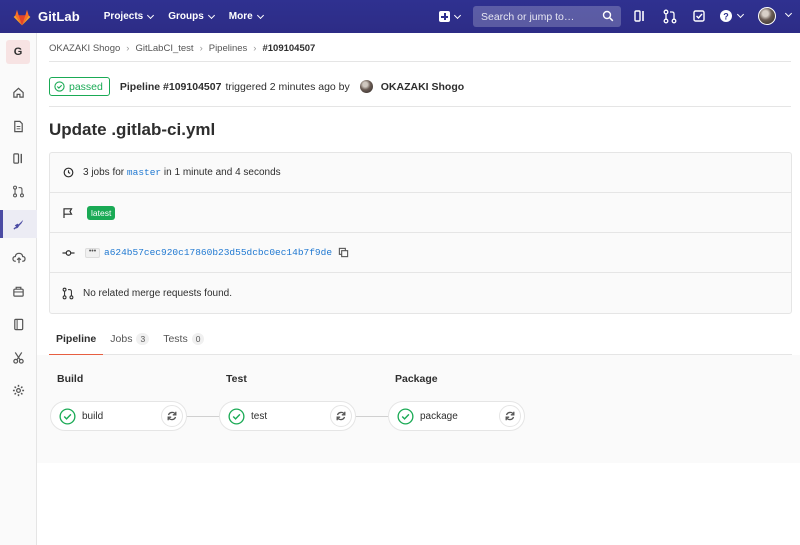 This screenshot has width=800, height=545. I want to click on scissors-icon, so click(18, 357).